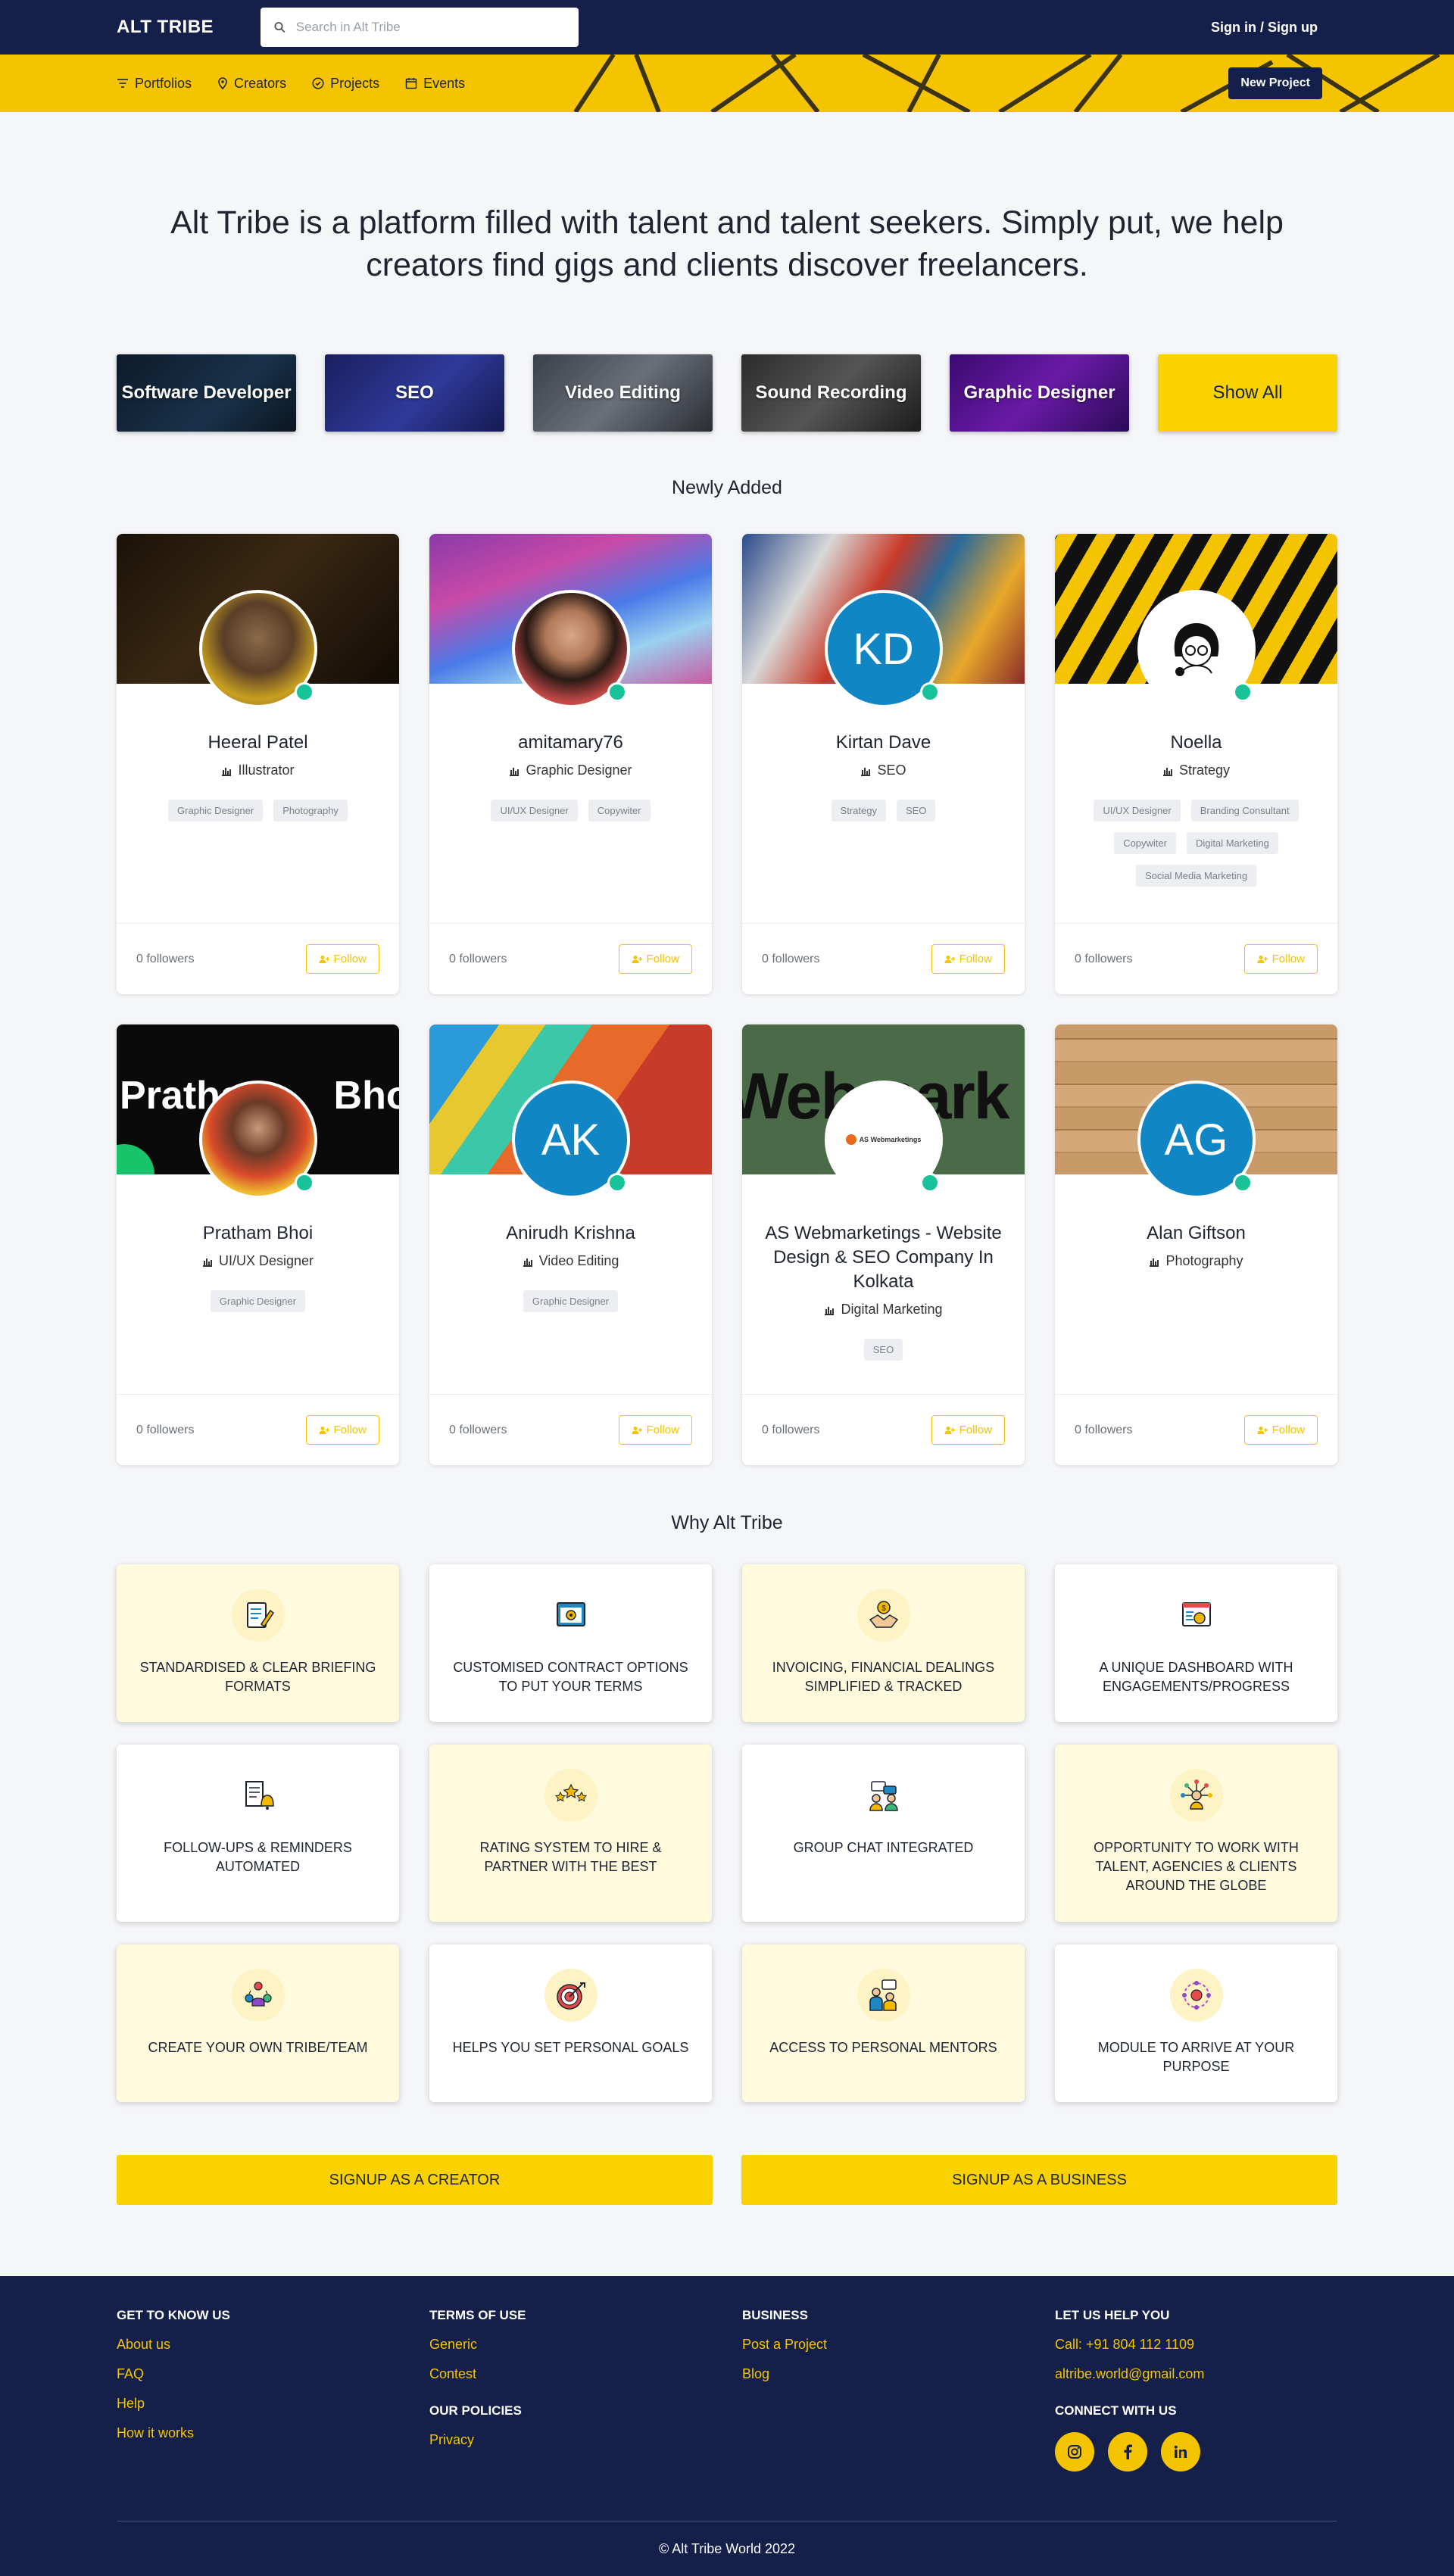 The image size is (1454, 2576). Describe the element at coordinates (189, 27) in the screenshot. I see `brand-logo: ALT TRIBE` at that location.